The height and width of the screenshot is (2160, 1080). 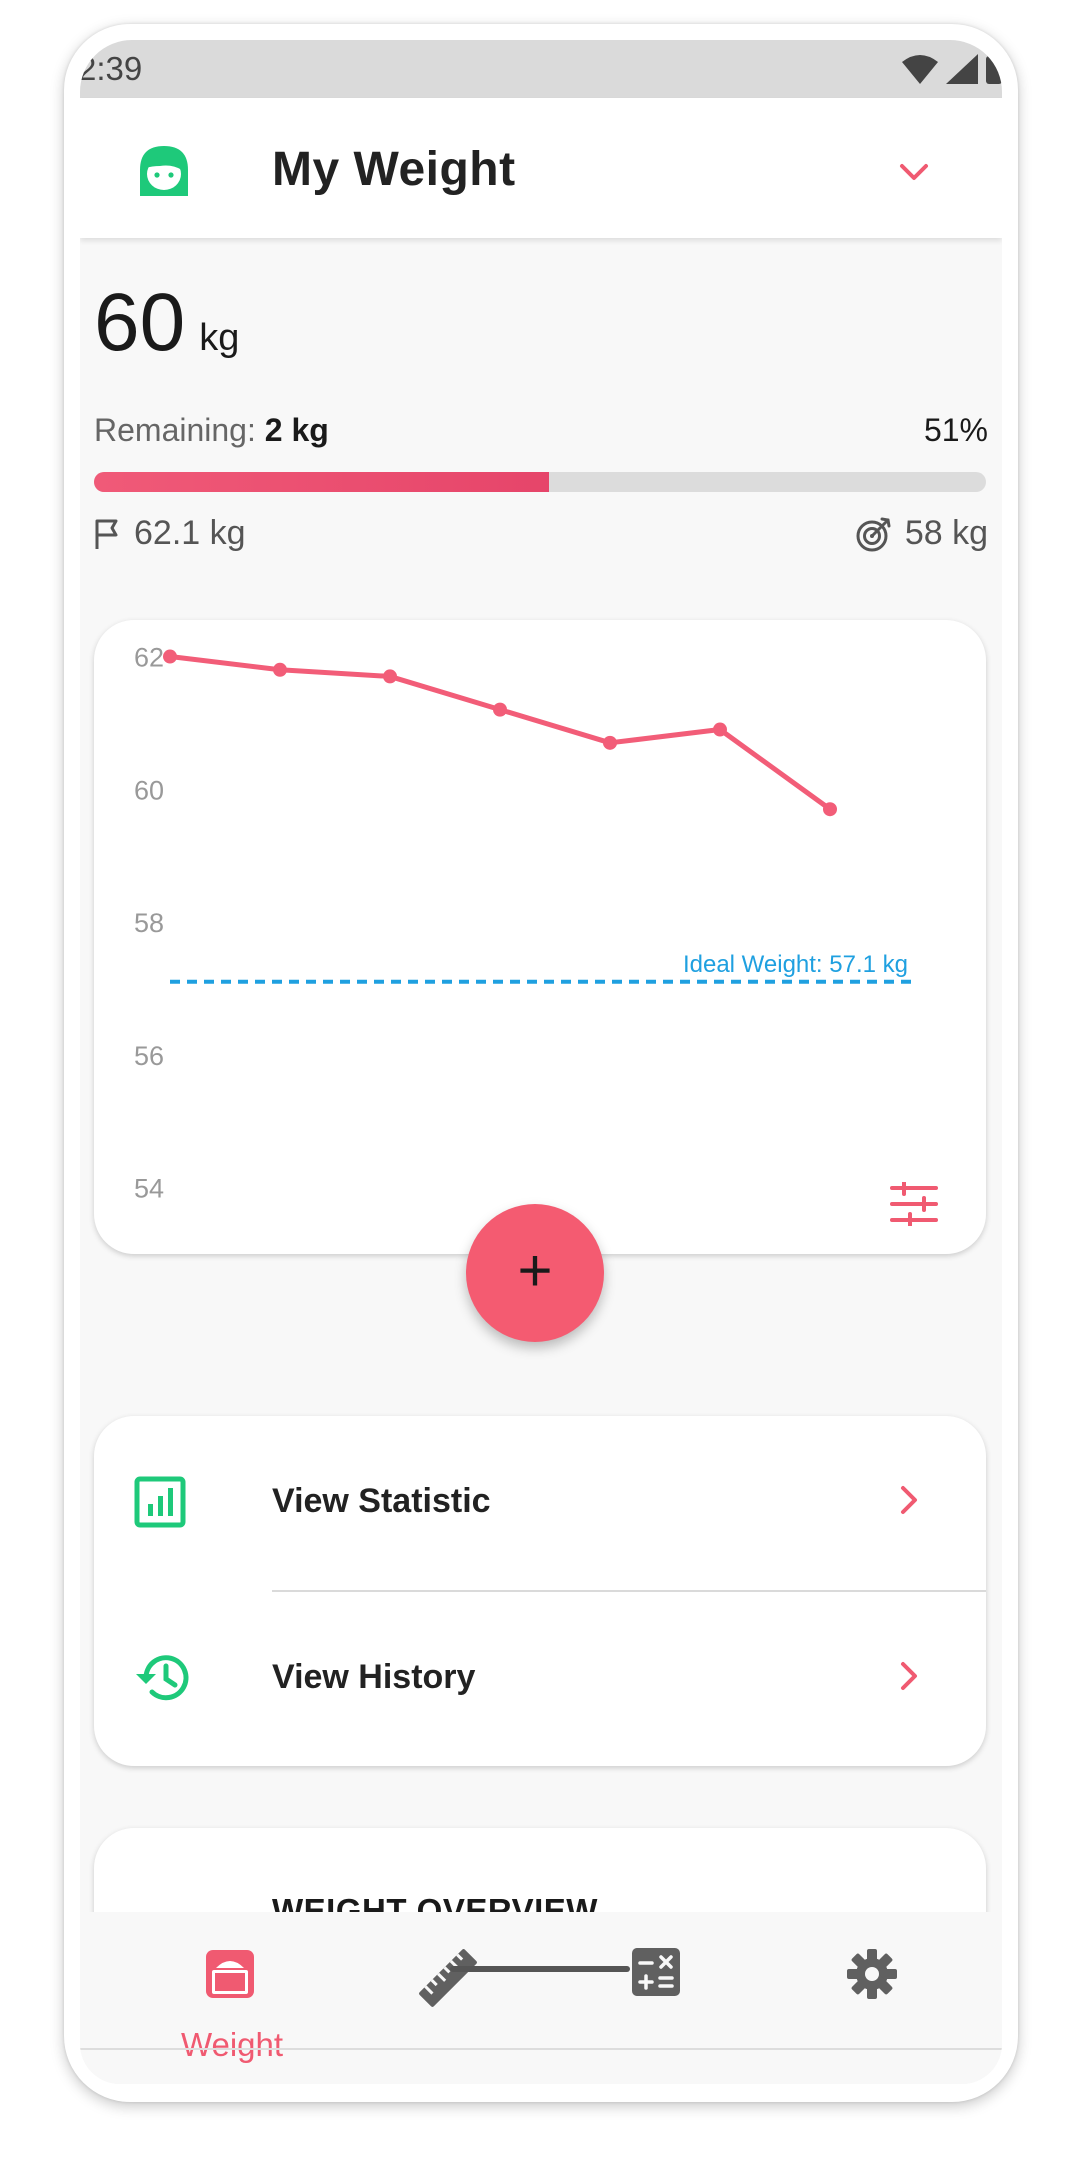 What do you see at coordinates (955, 430) in the screenshot?
I see `progress-percent: 51%` at bounding box center [955, 430].